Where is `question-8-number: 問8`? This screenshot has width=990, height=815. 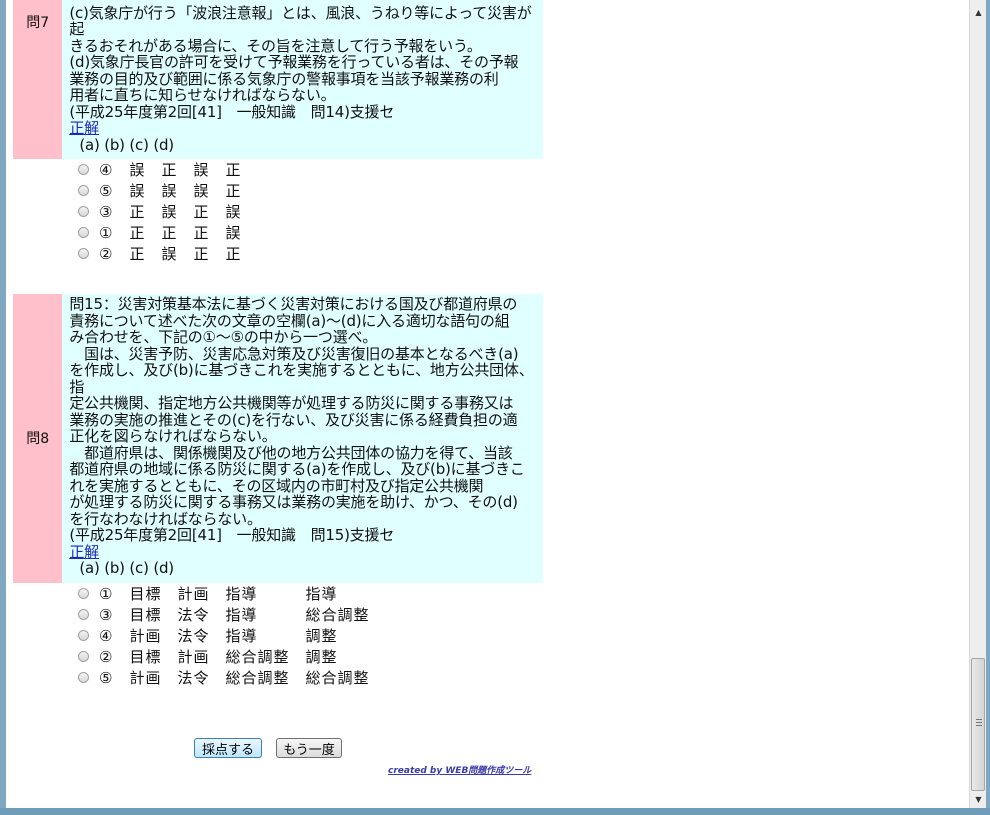
question-8-number: 問8 is located at coordinates (38, 438).